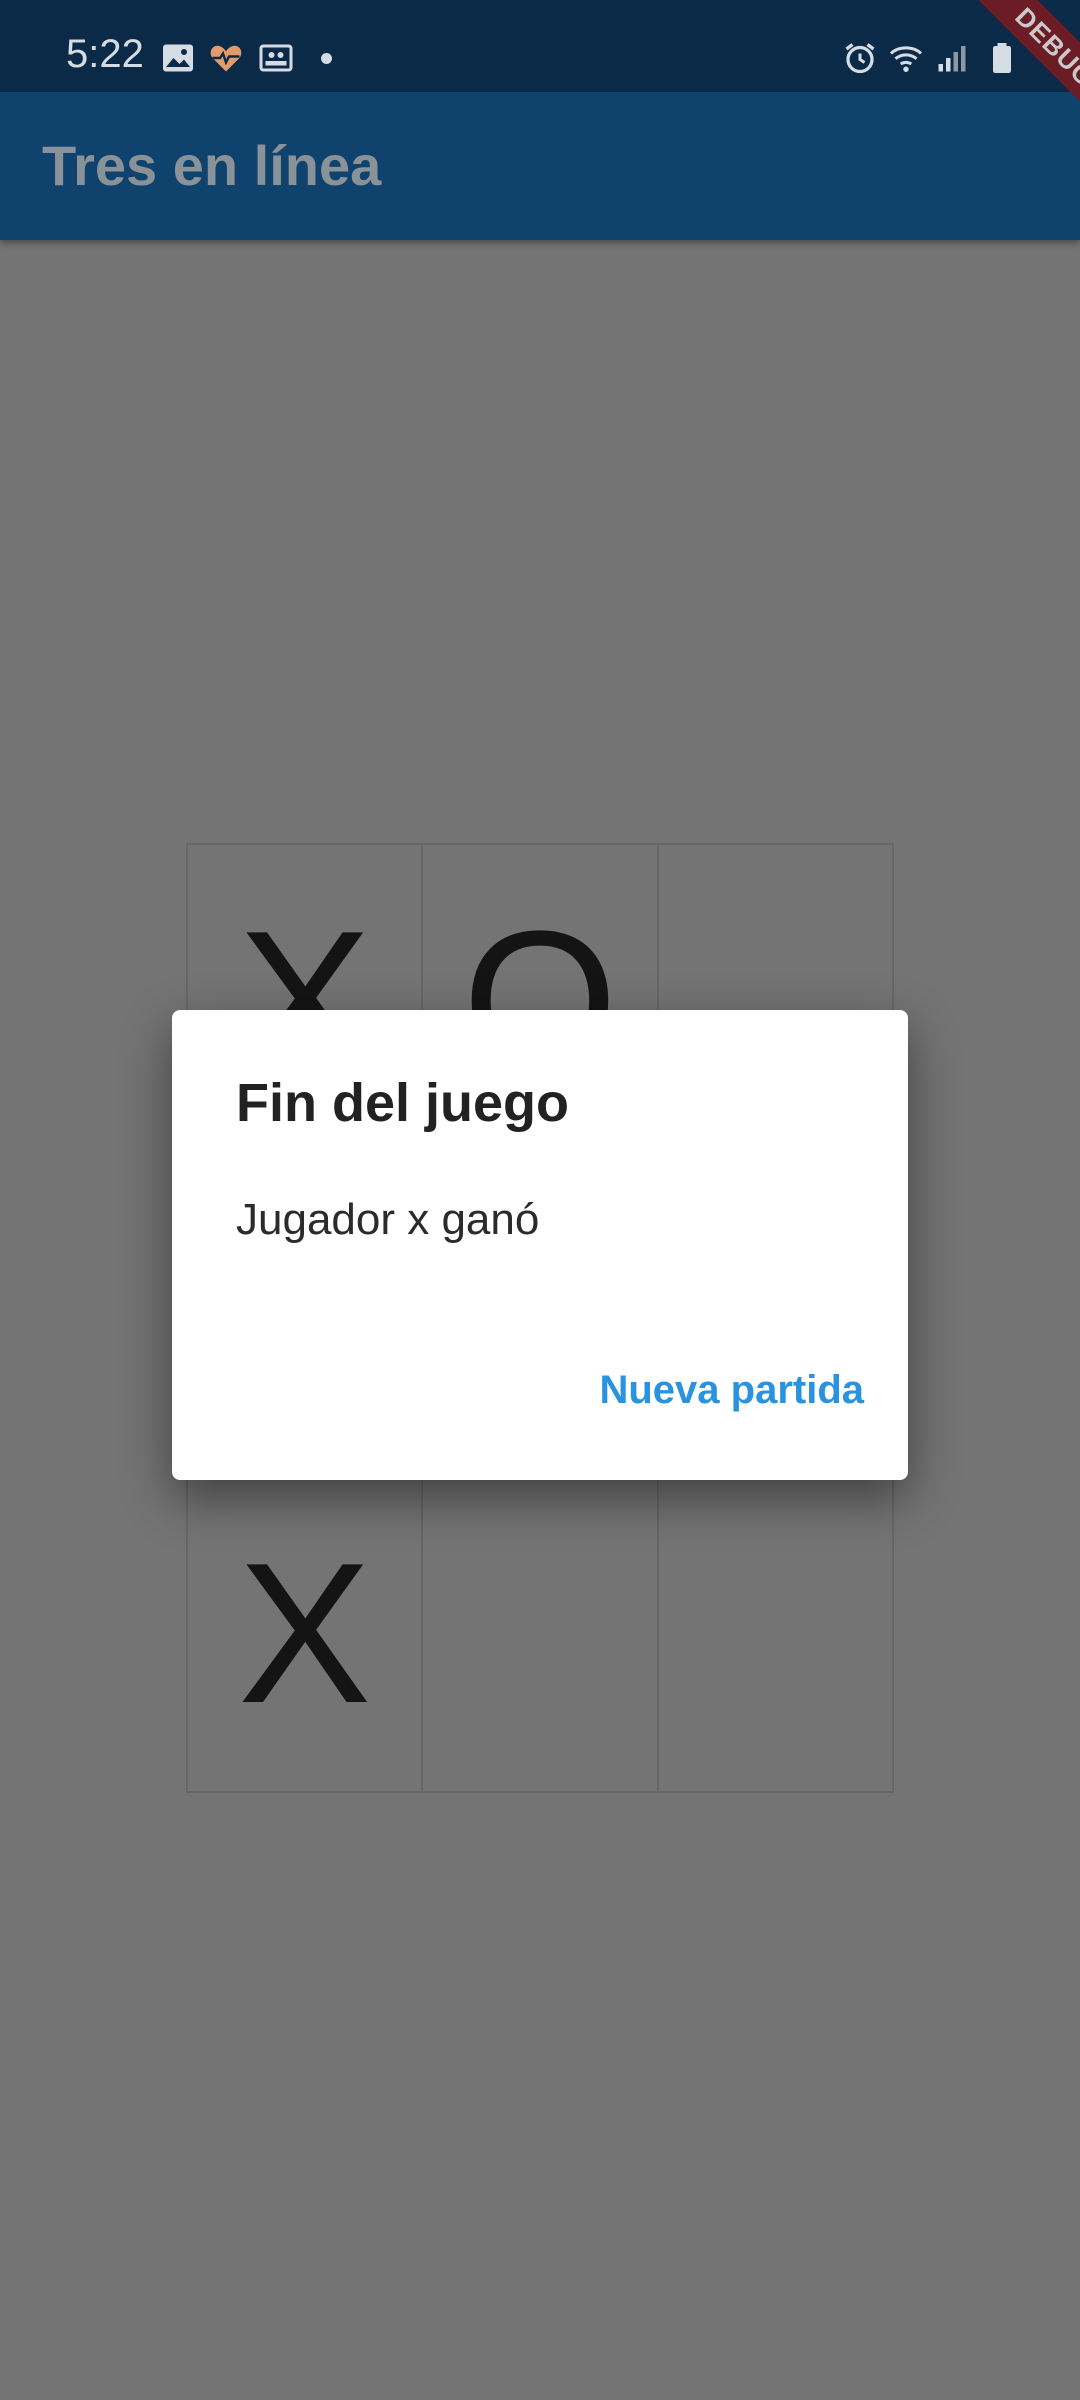 The height and width of the screenshot is (2400, 1080). What do you see at coordinates (226, 58) in the screenshot?
I see `heart-monitor-icon` at bounding box center [226, 58].